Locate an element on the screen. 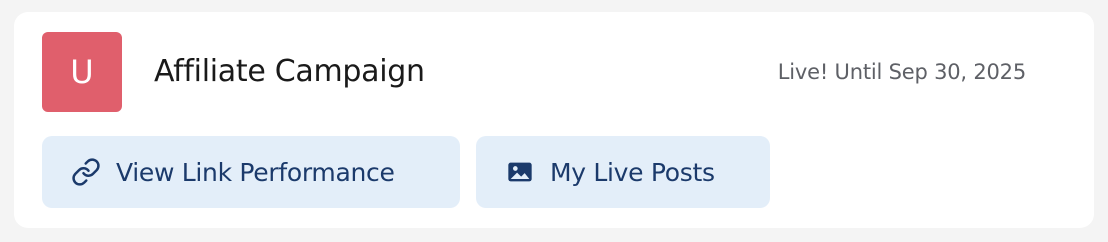  view-link-performance-button: View Link Performance is located at coordinates (251, 172).